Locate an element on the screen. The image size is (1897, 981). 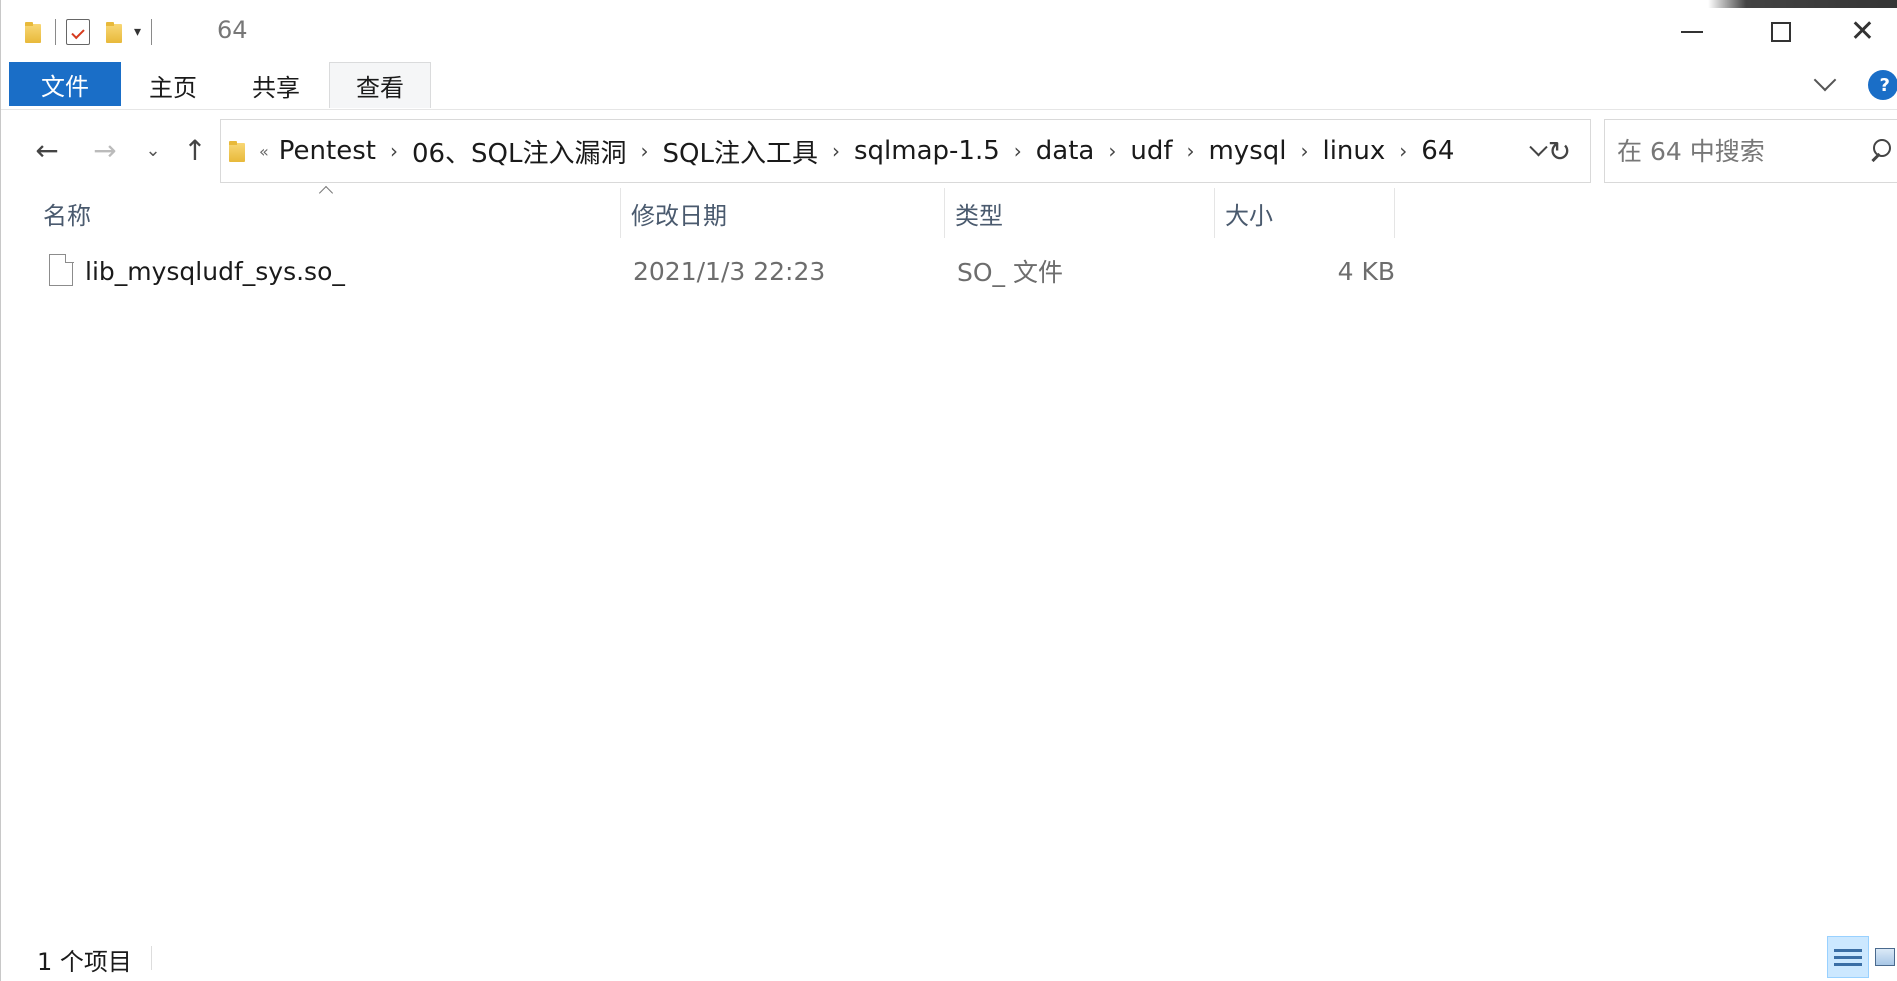
refresh-icon: ↻ is located at coordinates (1559, 151).